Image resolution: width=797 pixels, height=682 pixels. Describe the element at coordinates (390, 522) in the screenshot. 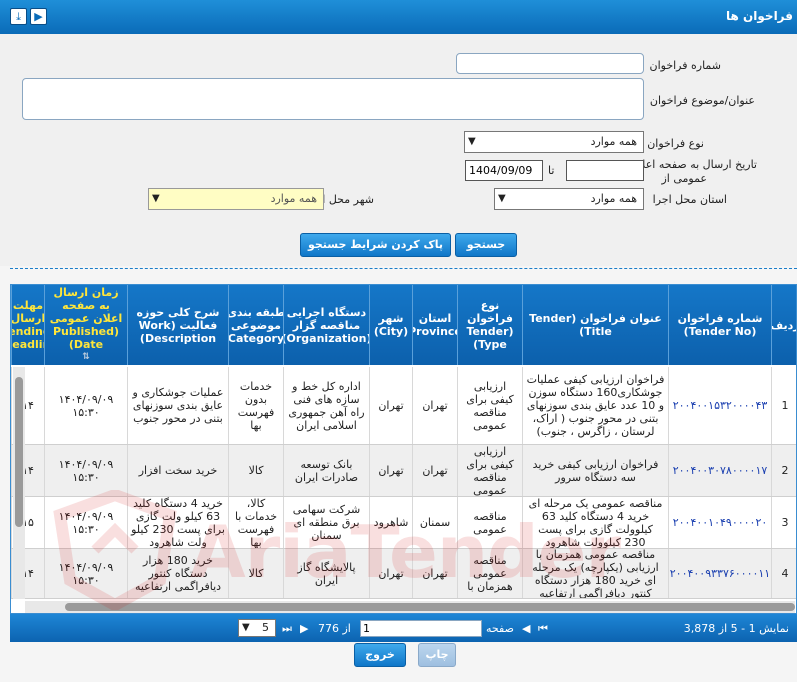

I see `cell-city: شاهرود` at that location.